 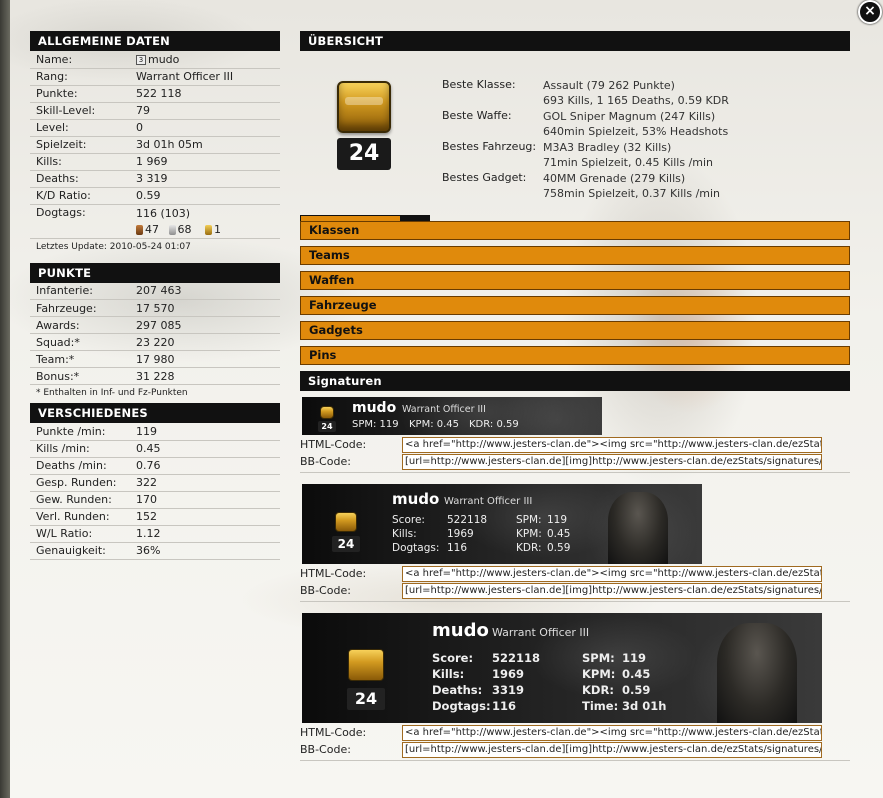 What do you see at coordinates (457, 690) in the screenshot?
I see `banner-deaths-label: Deaths:` at bounding box center [457, 690].